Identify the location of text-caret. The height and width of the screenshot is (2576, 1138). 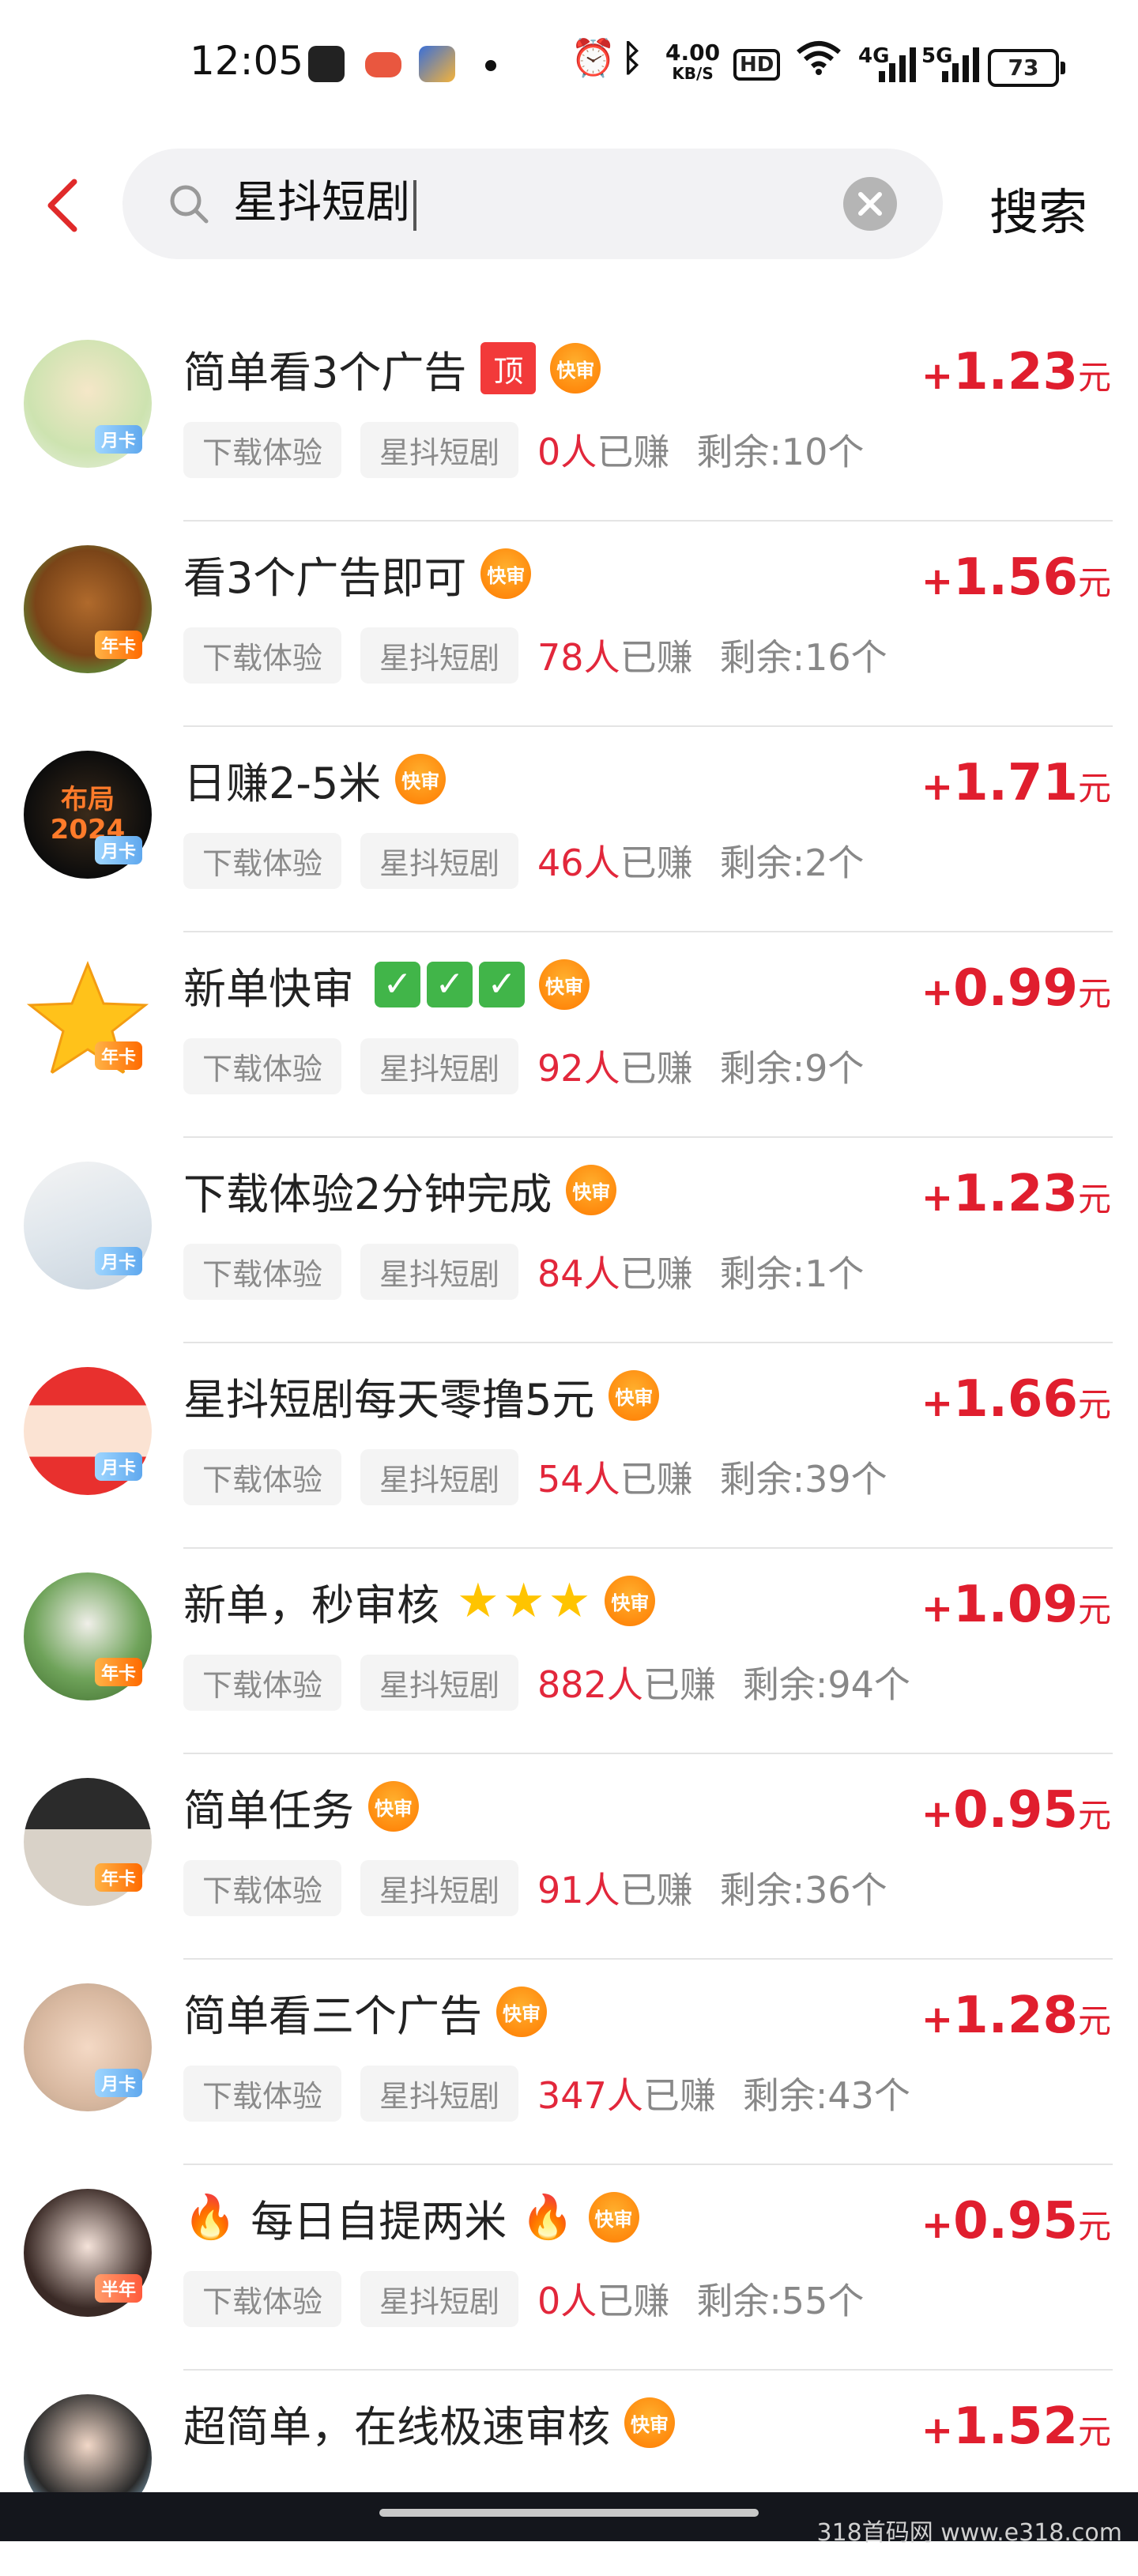
(414, 205).